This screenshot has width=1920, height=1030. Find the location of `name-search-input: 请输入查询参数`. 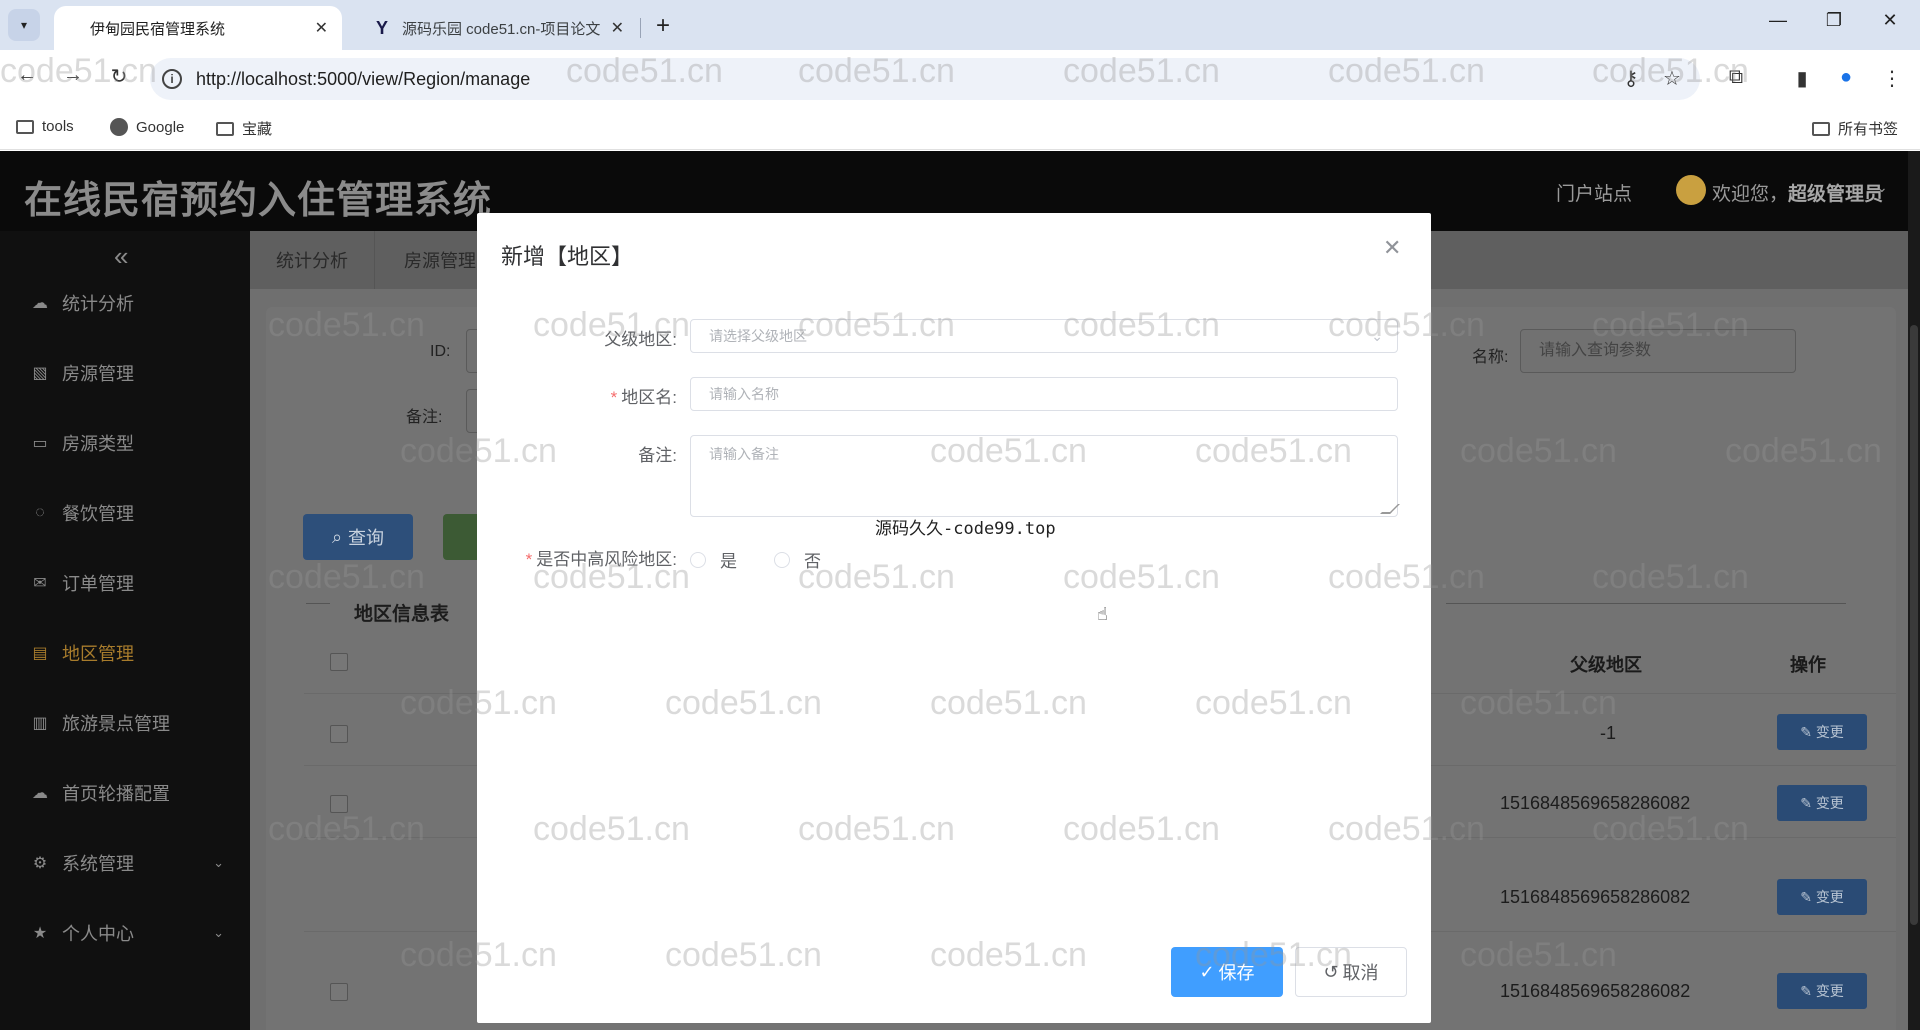

name-search-input: 请输入查询参数 is located at coordinates (1658, 351).